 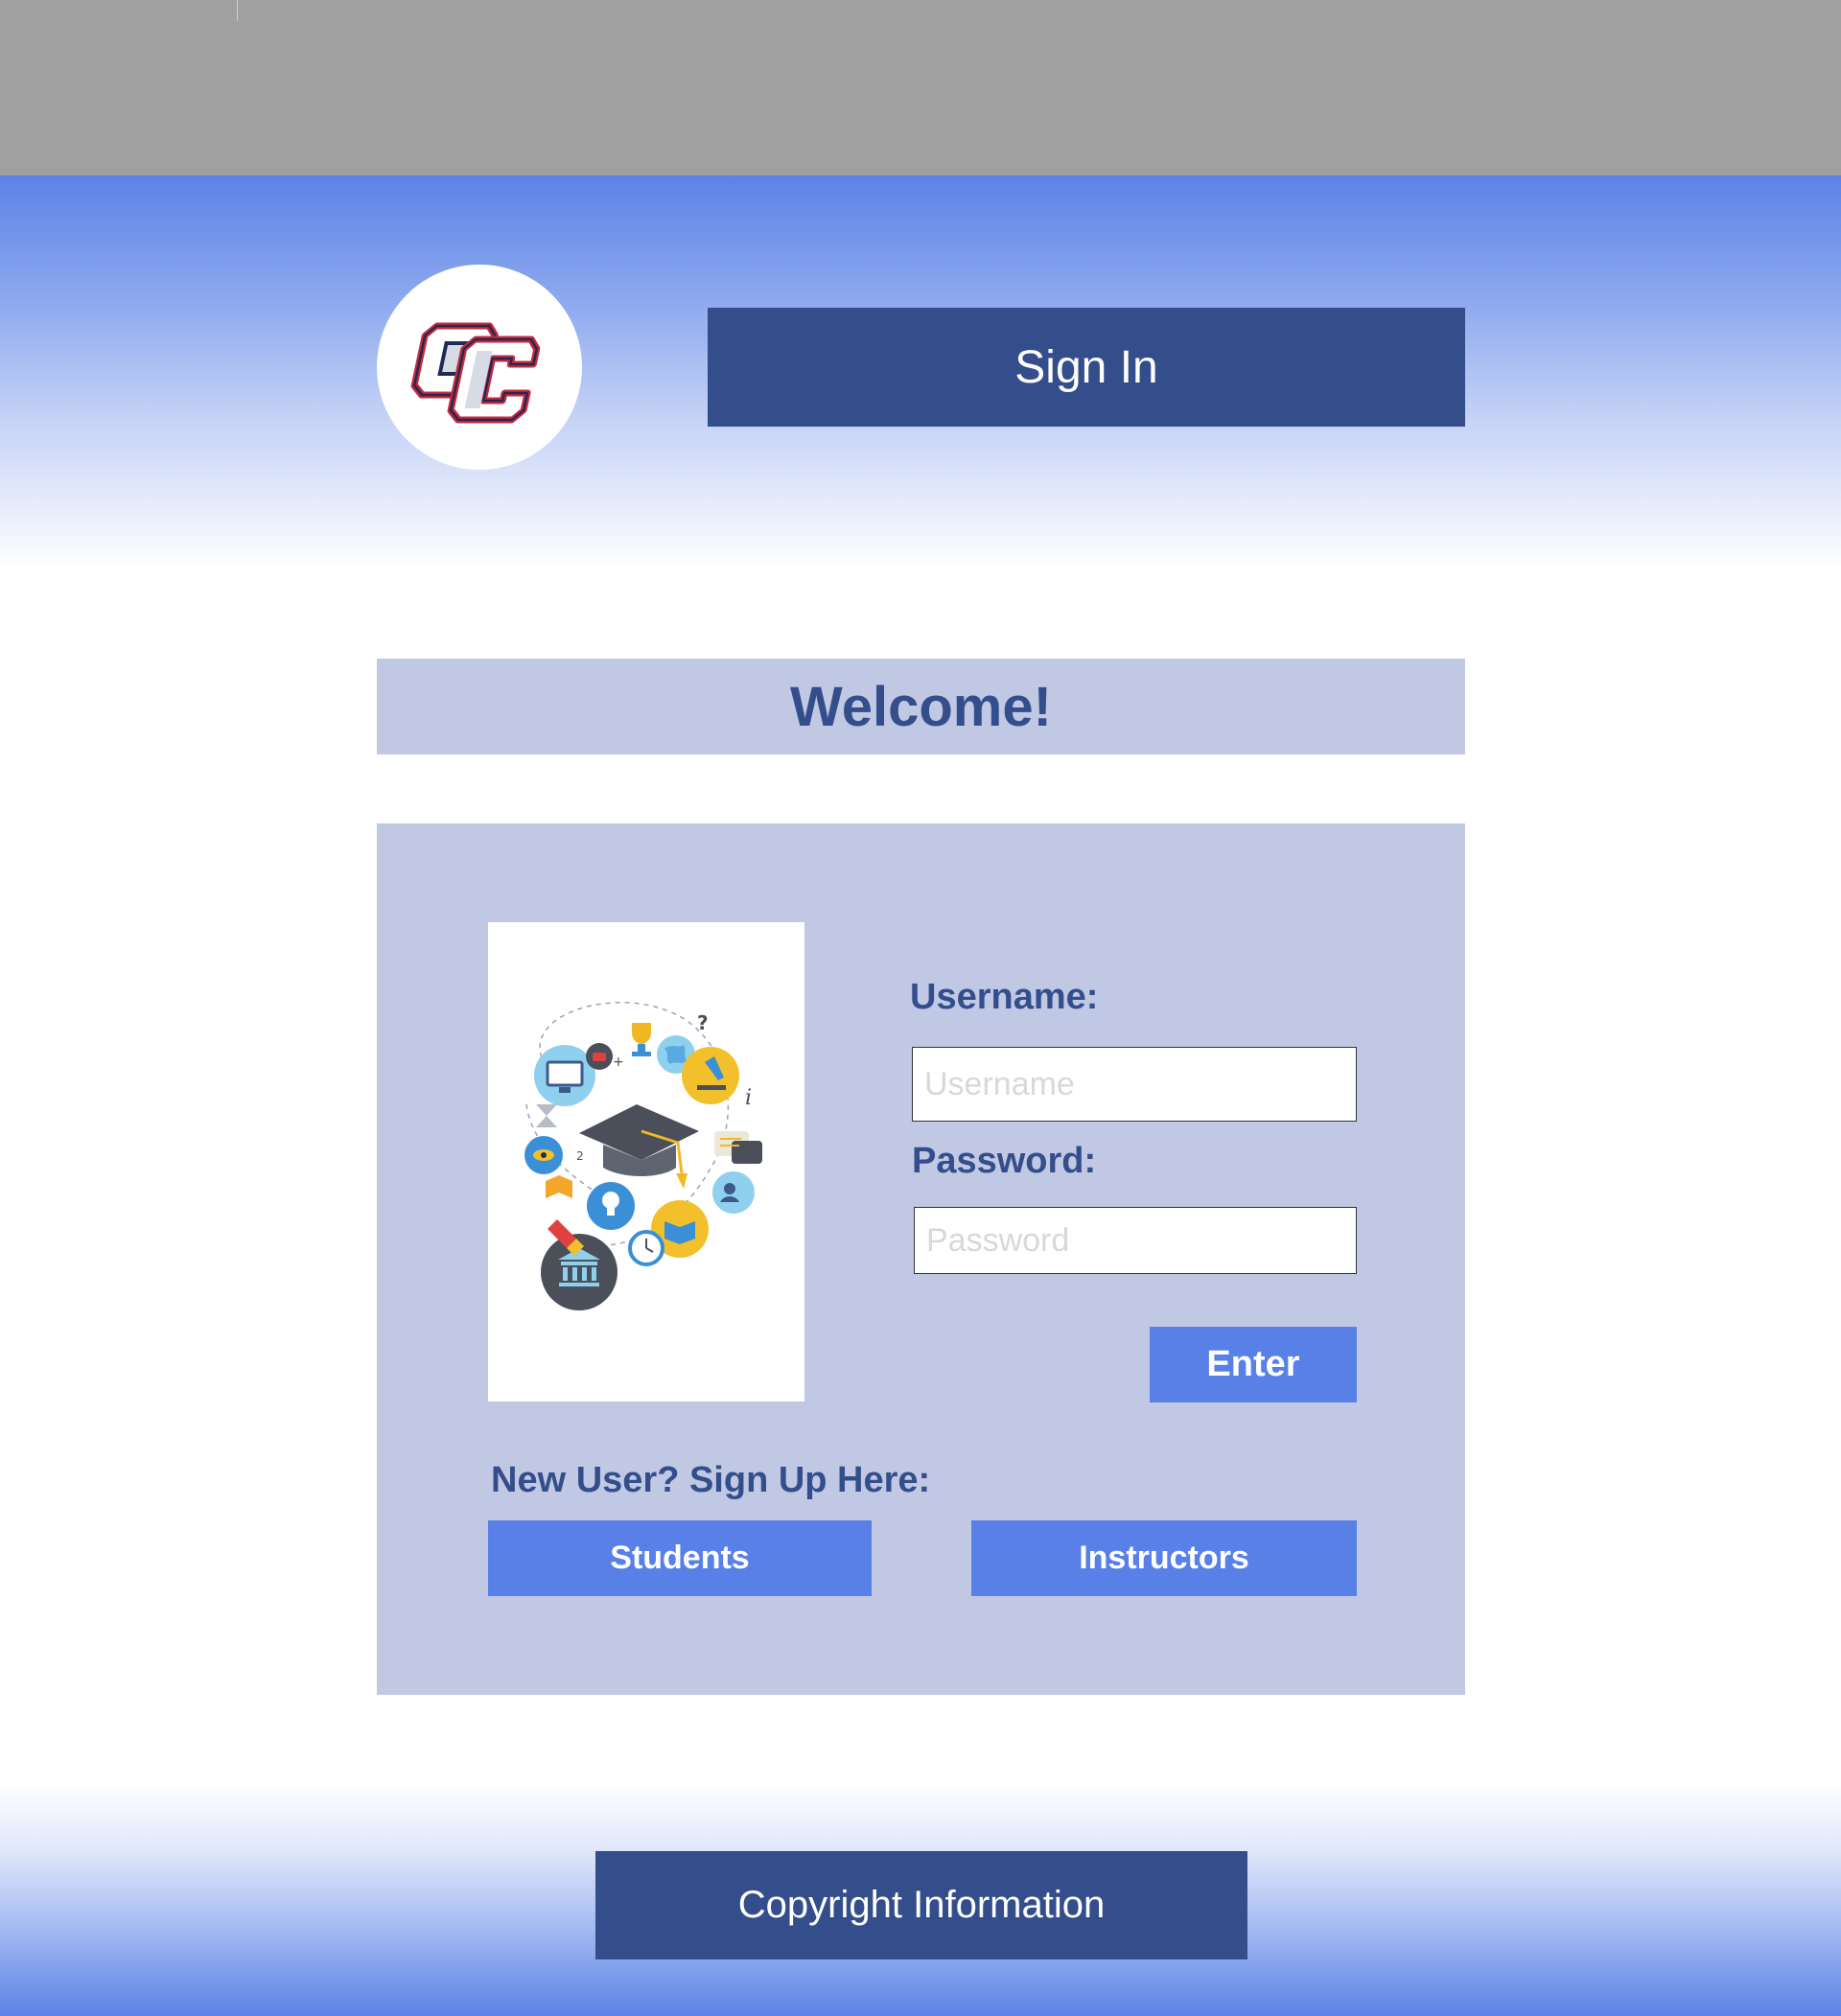 I want to click on svg-text: 2, so click(x=580, y=1156).